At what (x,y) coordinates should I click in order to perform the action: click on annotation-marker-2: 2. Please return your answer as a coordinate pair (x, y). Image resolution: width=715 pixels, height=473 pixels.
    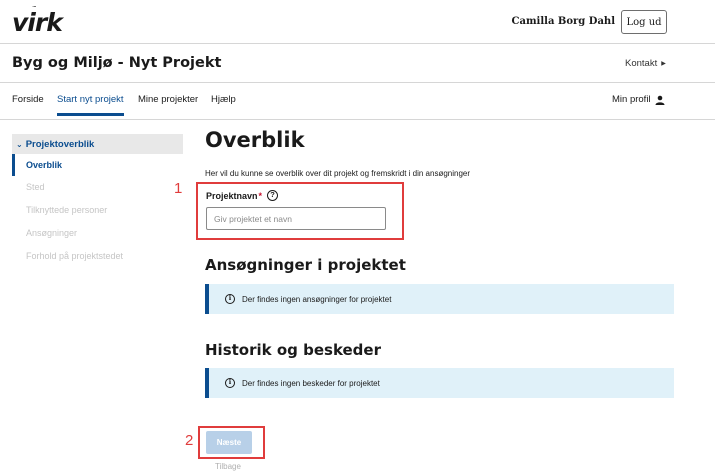
    Looking at the image, I should click on (189, 440).